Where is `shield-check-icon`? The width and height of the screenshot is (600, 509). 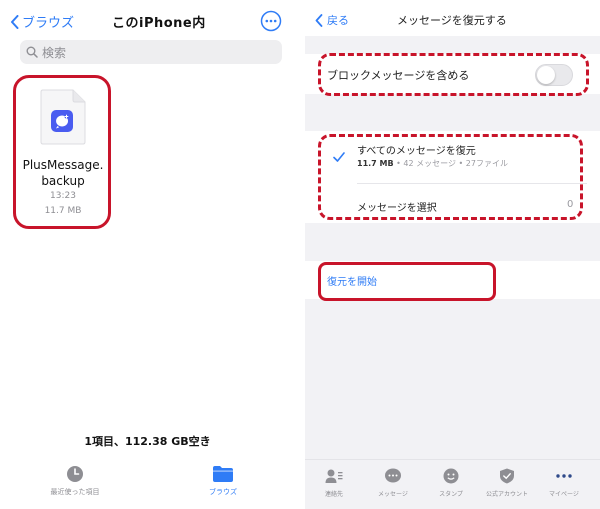
shield-check-icon is located at coordinates (507, 476).